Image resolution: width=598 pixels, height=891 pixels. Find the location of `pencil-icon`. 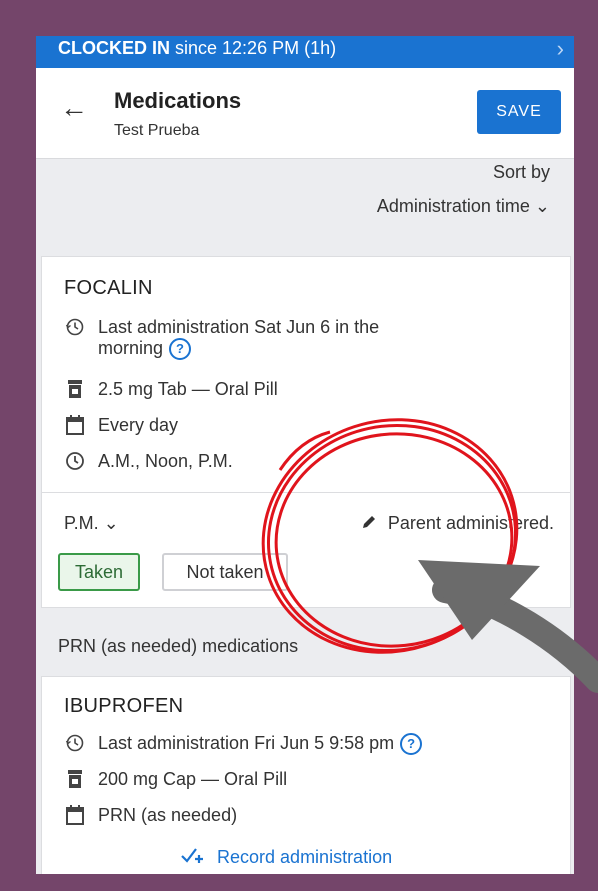

pencil-icon is located at coordinates (374, 523).